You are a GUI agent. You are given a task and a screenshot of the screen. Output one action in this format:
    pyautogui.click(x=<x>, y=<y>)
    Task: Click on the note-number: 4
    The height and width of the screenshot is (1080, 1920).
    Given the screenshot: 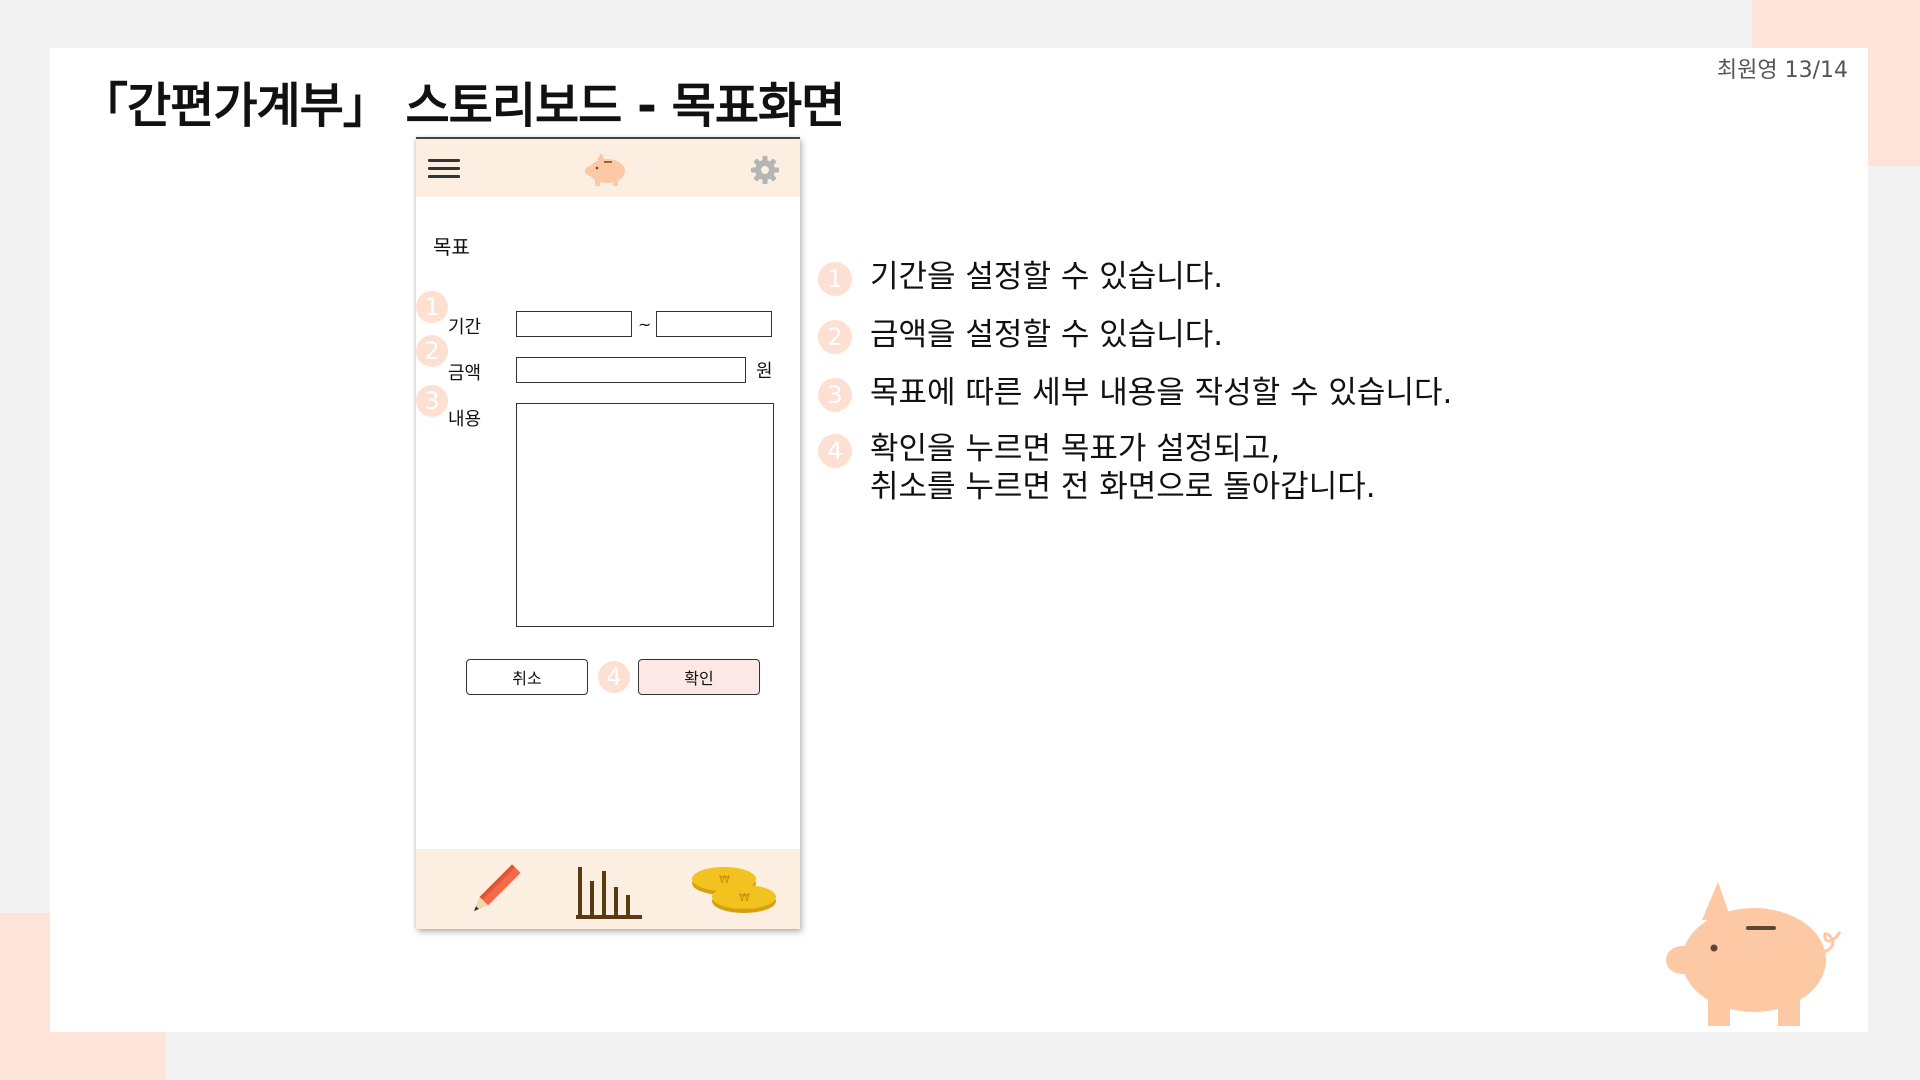 What is the action you would take?
    pyautogui.click(x=835, y=451)
    